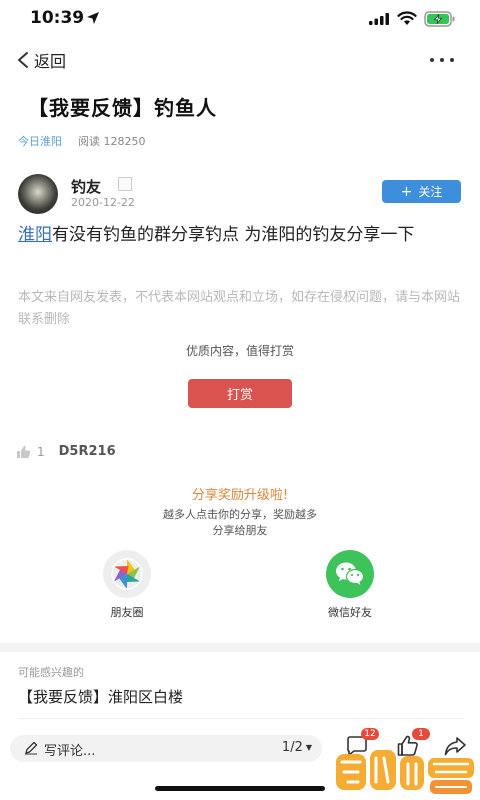 This screenshot has width=480, height=800. Describe the element at coordinates (51, 672) in the screenshot. I see `related-heading: 可能感兴趣的` at that location.